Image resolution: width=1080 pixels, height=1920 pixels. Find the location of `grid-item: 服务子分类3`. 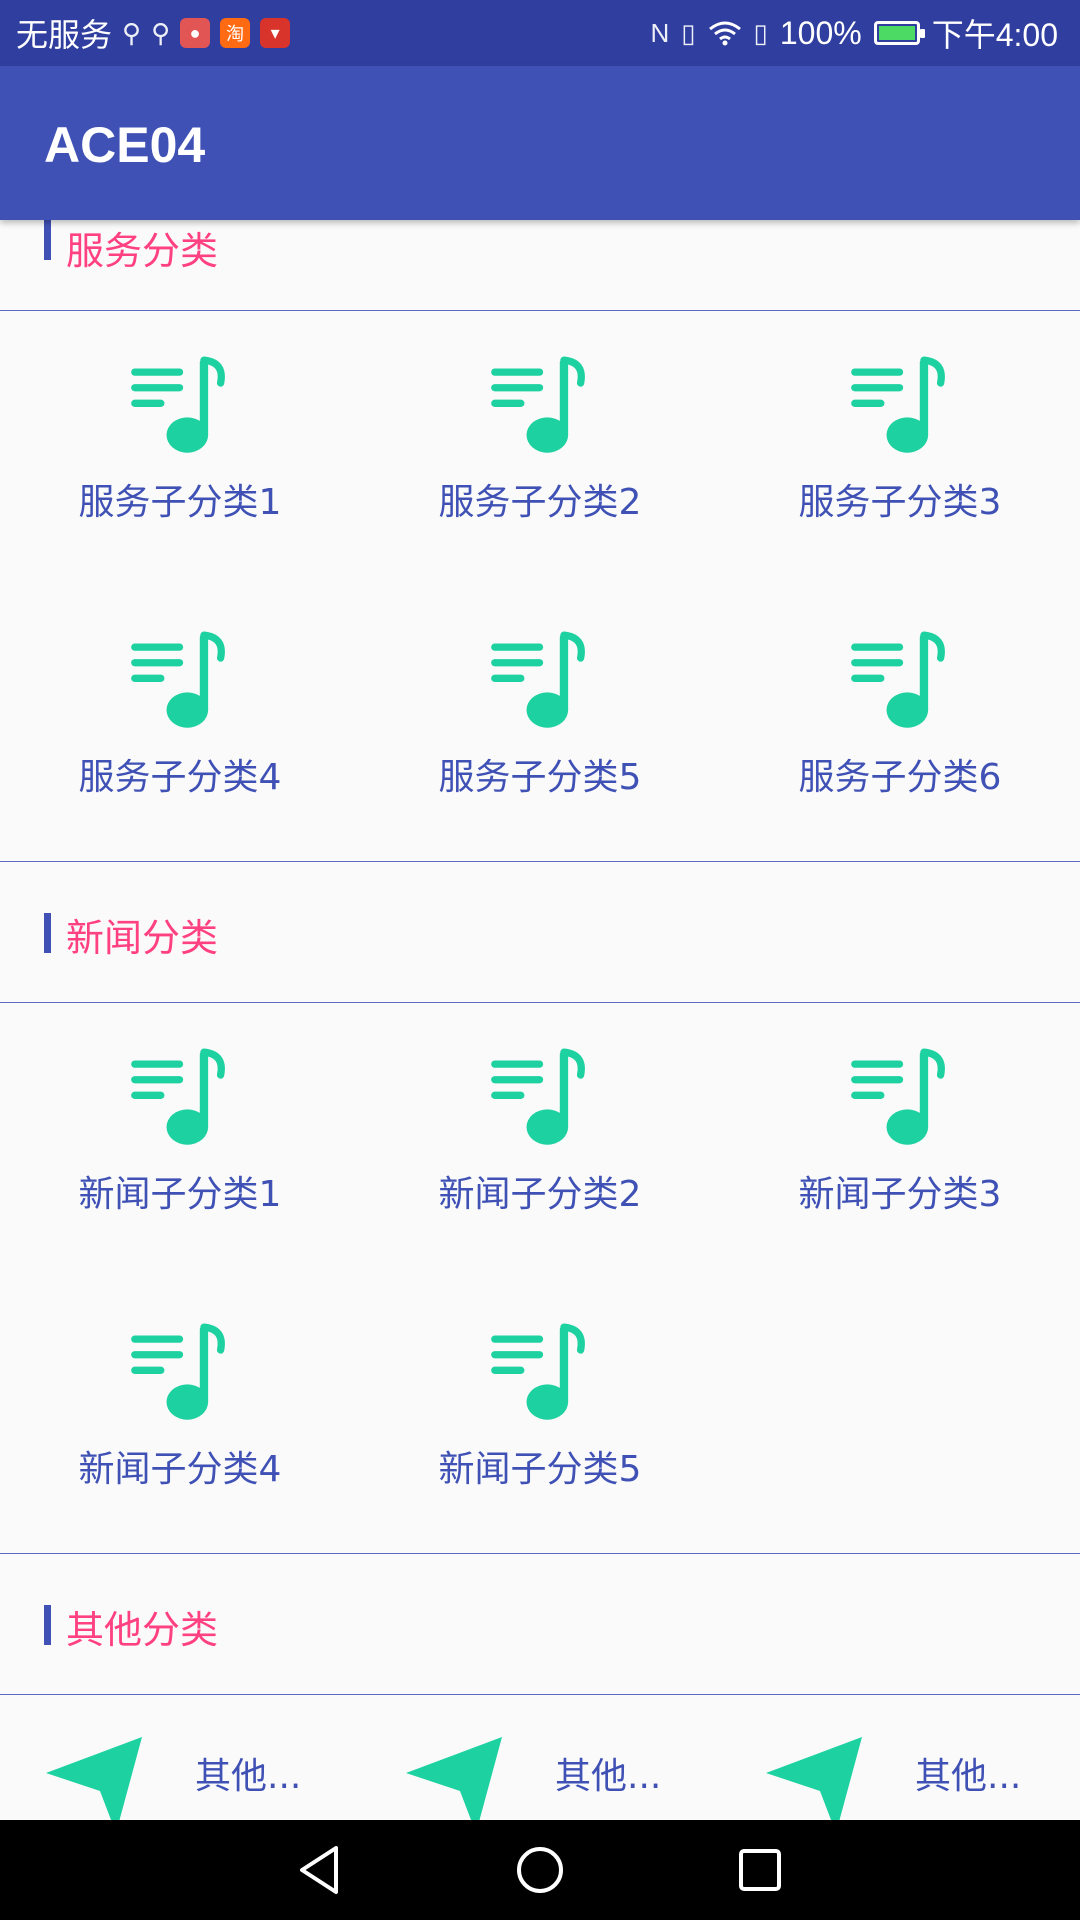

grid-item: 服务子分类3 is located at coordinates (900, 448).